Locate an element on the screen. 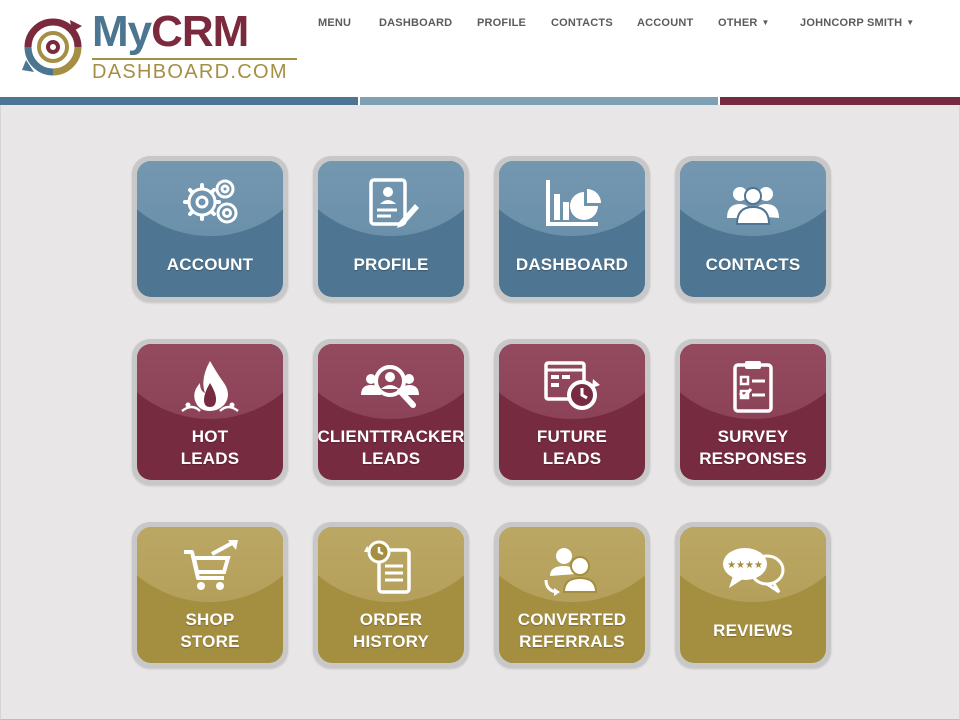 This screenshot has height=720, width=960. nav-item-label: JOHNCORP SMITH is located at coordinates (851, 23).